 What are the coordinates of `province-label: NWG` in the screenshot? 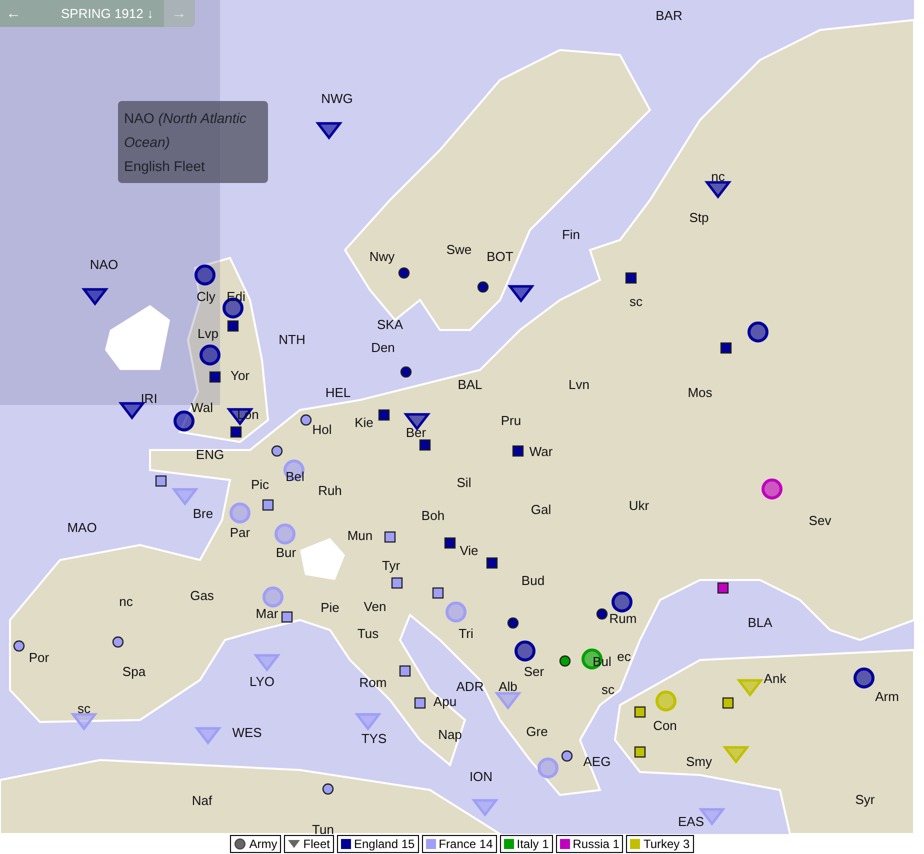 It's located at (337, 98).